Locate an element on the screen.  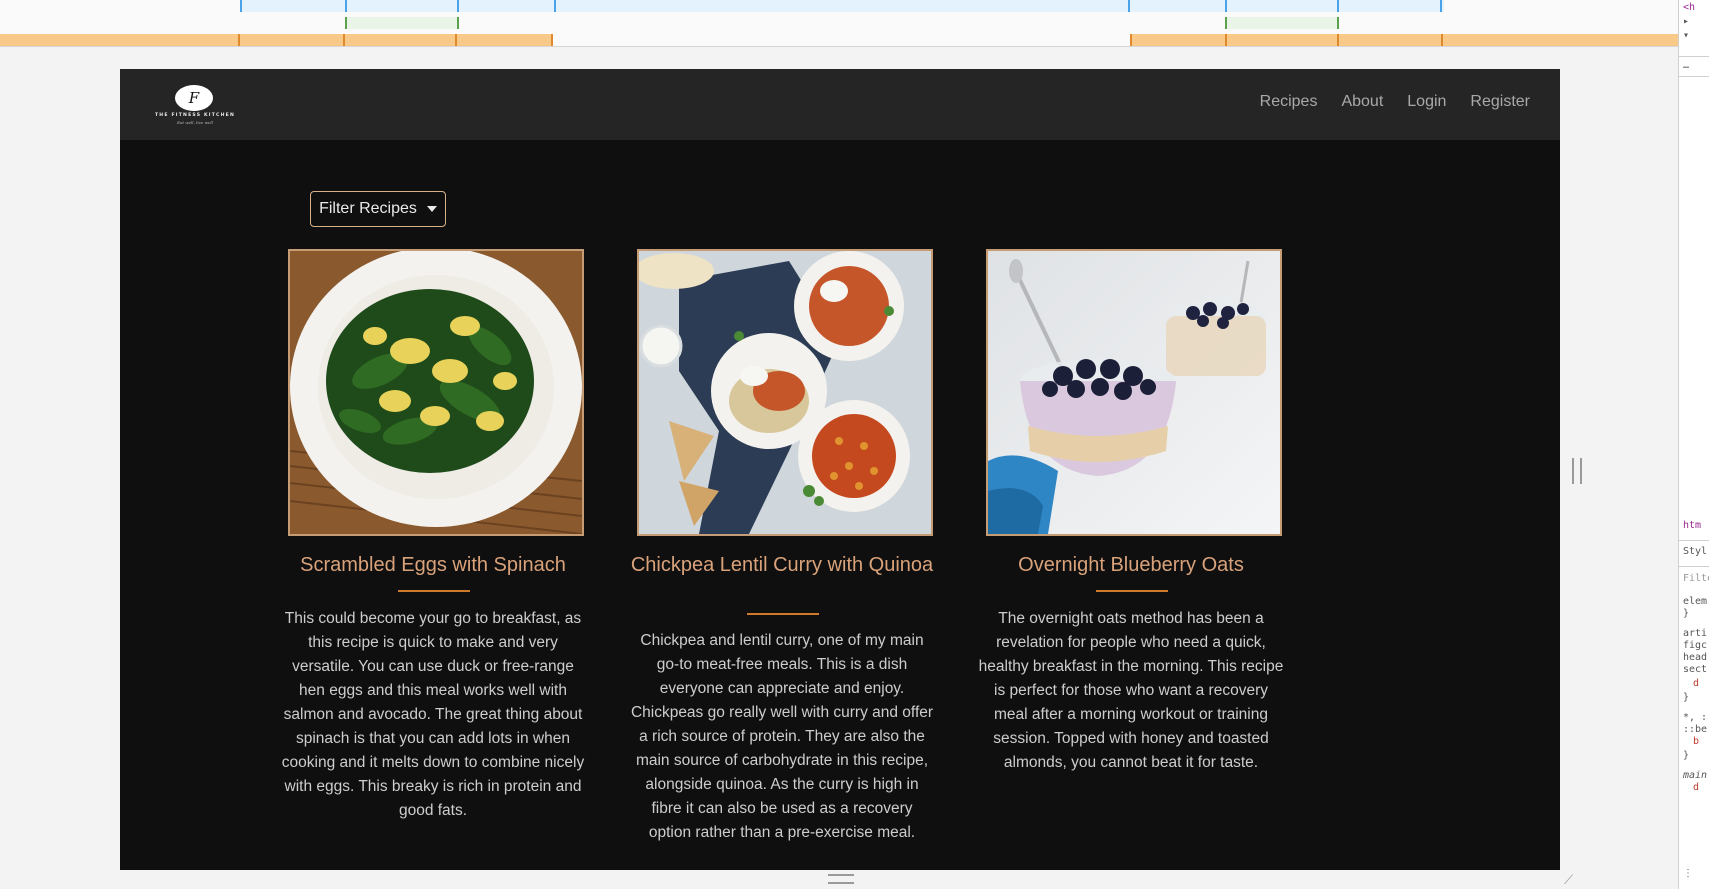
devtools-breadcrumb: htm is located at coordinates (1692, 525).